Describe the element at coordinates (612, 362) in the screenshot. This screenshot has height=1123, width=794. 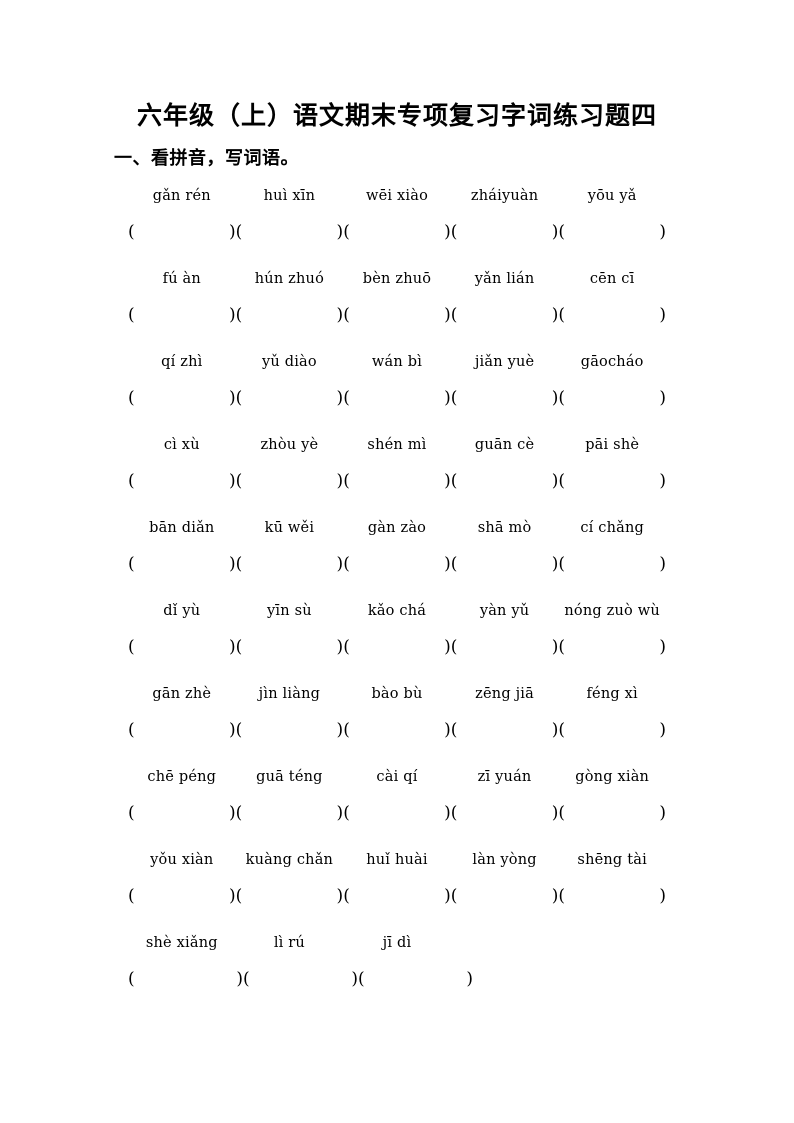
I see `pinyin-label: gāocháo` at that location.